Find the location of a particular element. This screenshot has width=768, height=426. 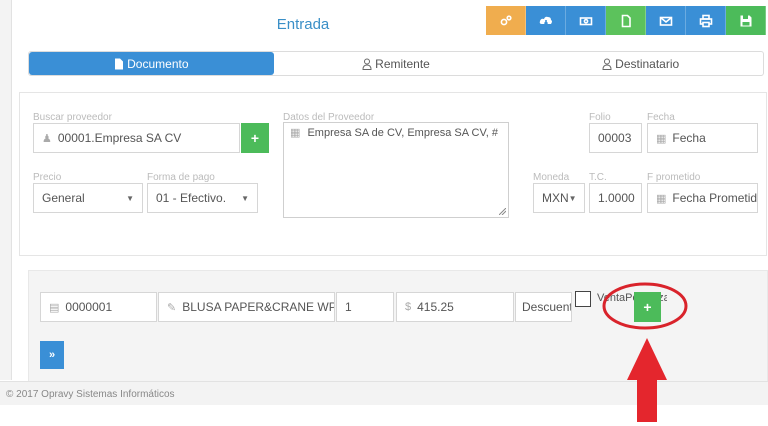

forma-pago-label: Forma de pago is located at coordinates (181, 177).